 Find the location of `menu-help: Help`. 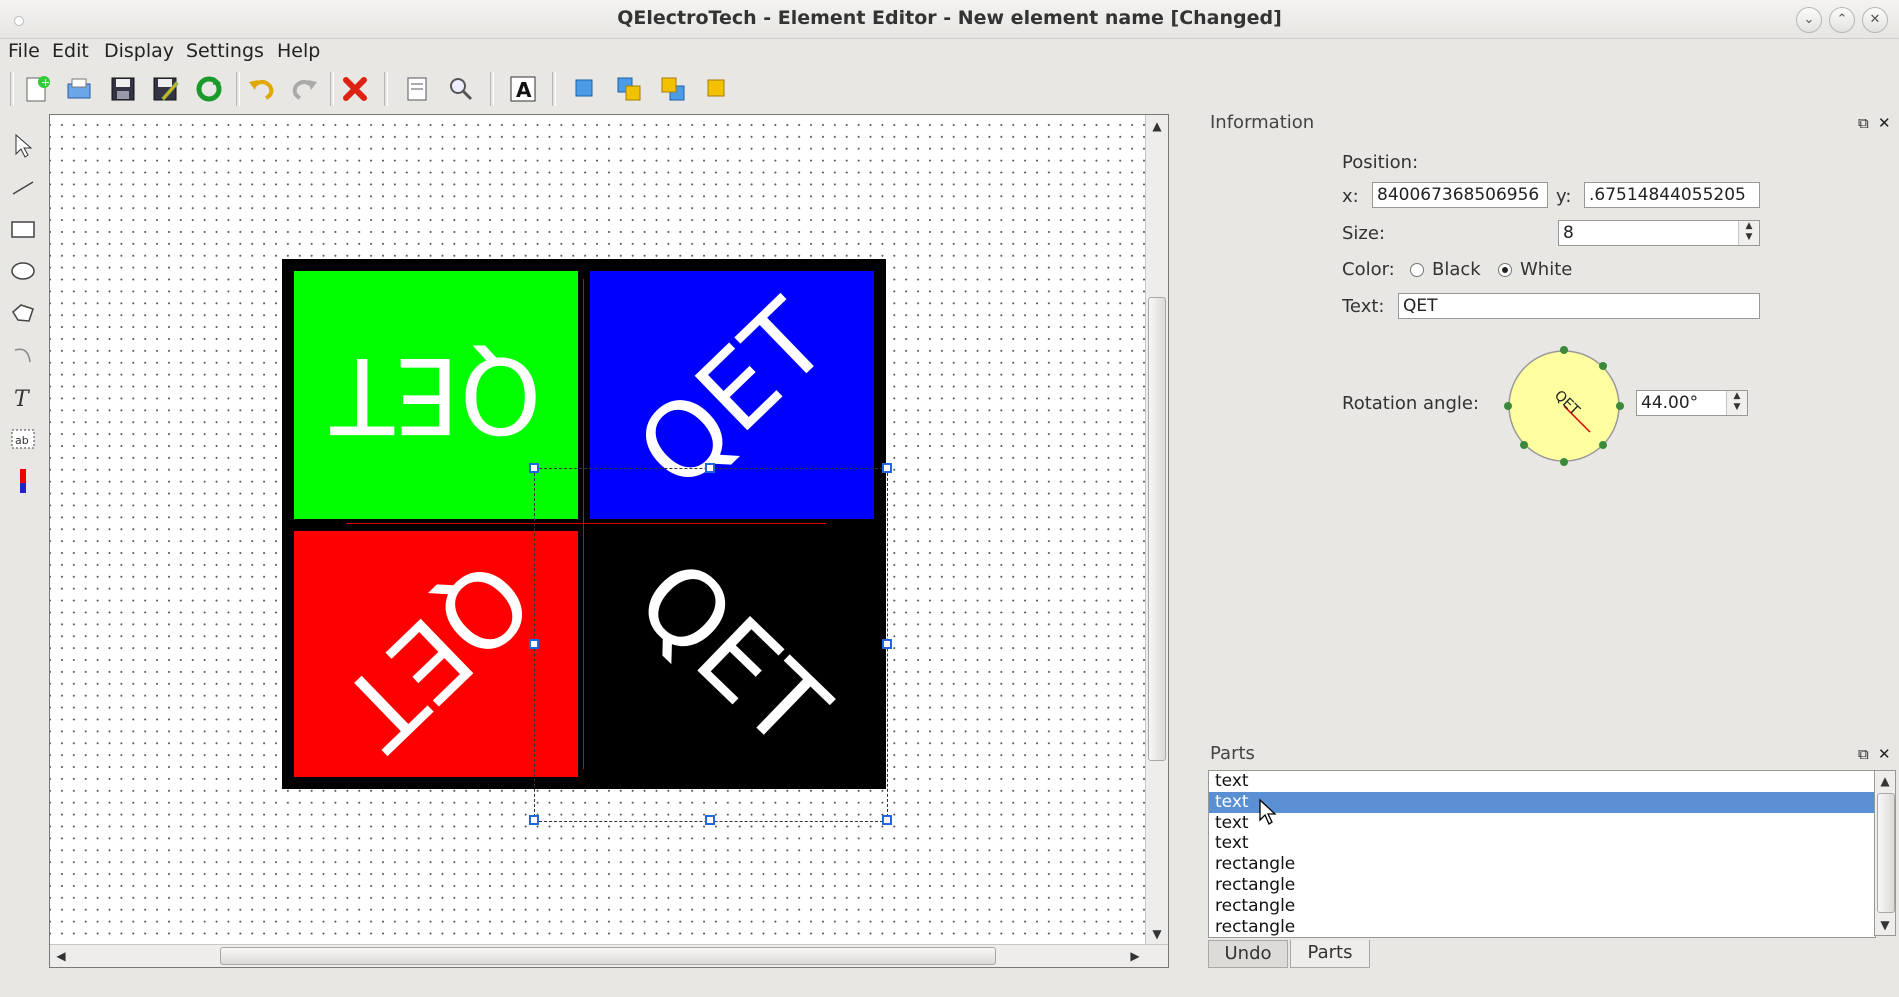

menu-help: Help is located at coordinates (298, 51).